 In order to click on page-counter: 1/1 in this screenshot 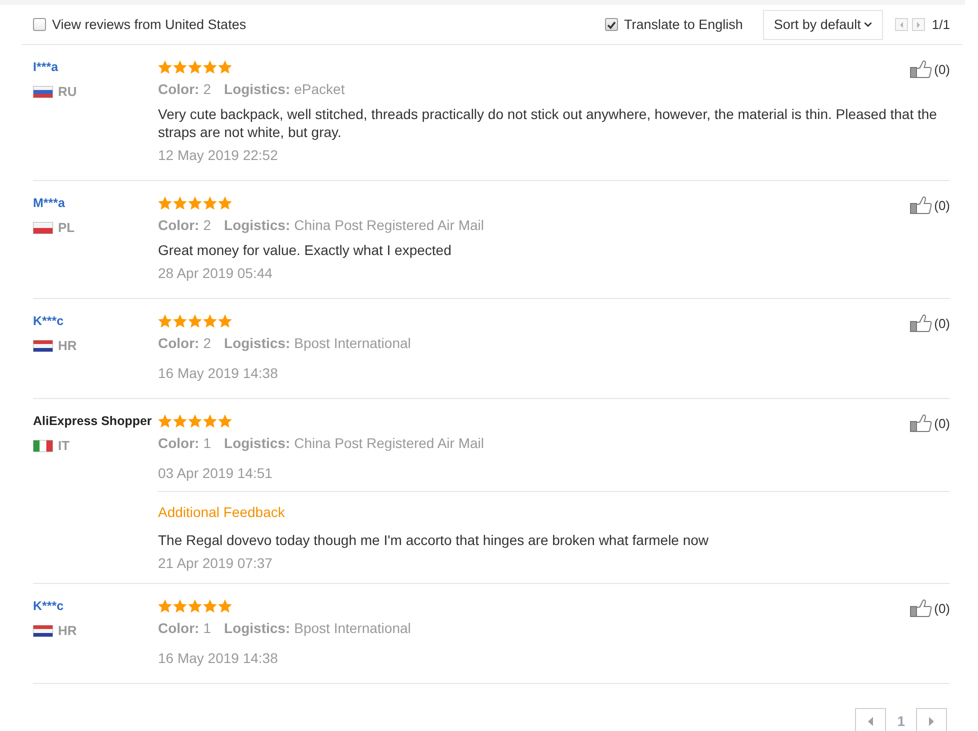, I will do `click(941, 24)`.